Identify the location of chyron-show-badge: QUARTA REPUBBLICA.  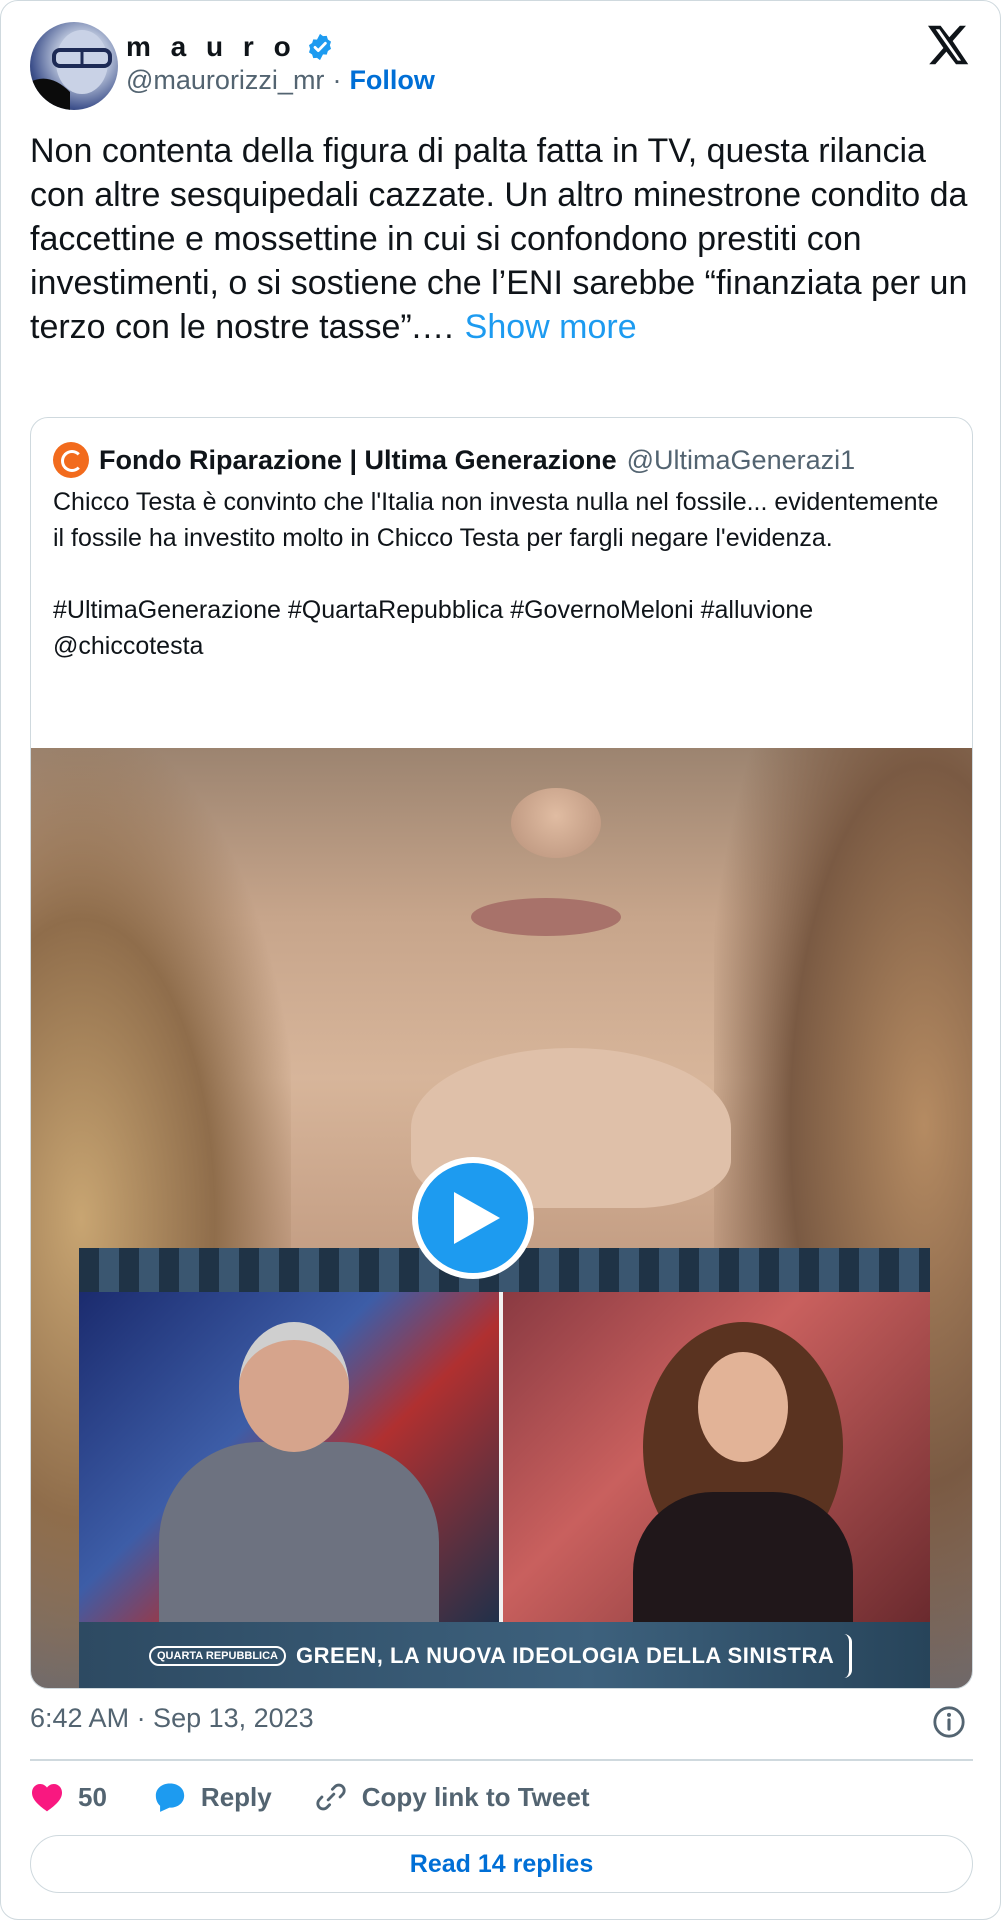
(217, 1656).